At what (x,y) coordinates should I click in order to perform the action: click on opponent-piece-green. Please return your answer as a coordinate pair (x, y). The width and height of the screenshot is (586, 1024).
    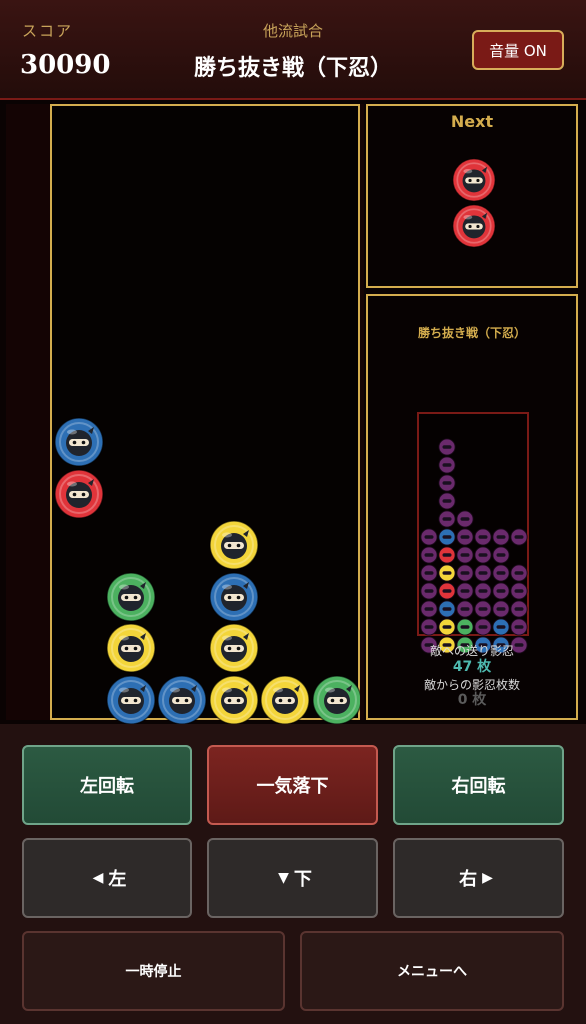
    Looking at the image, I should click on (465, 627).